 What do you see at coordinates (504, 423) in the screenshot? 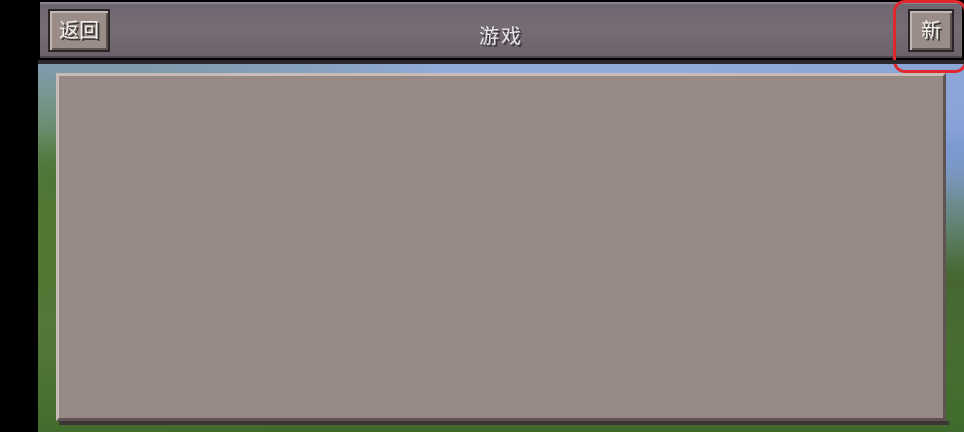
I see `world-list-panel-shadow` at bounding box center [504, 423].